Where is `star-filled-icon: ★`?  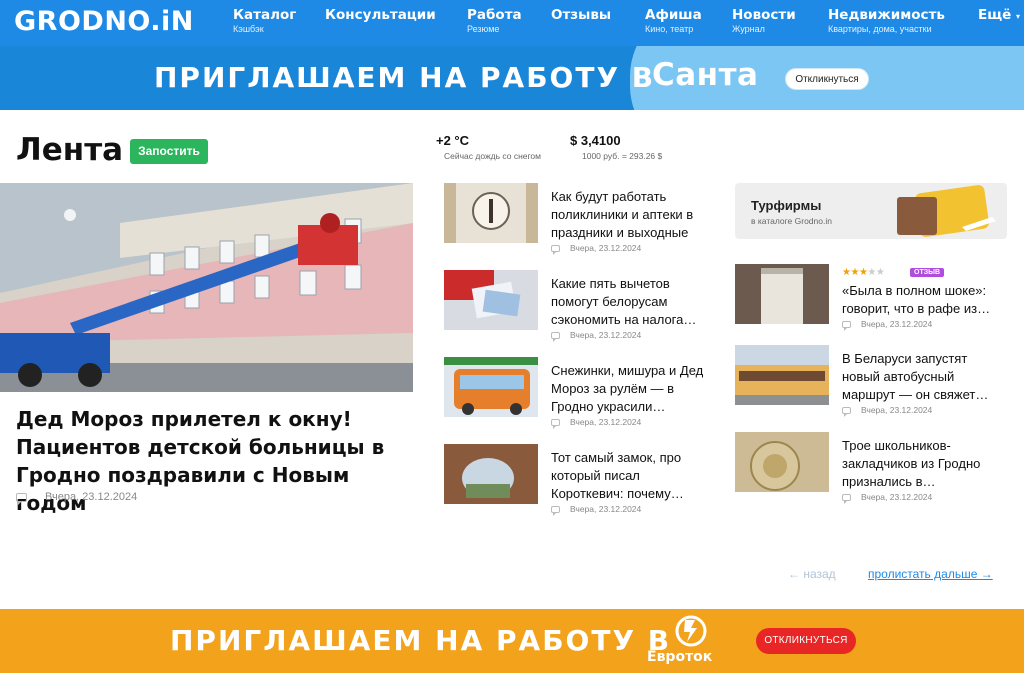
star-filled-icon: ★ is located at coordinates (854, 272).